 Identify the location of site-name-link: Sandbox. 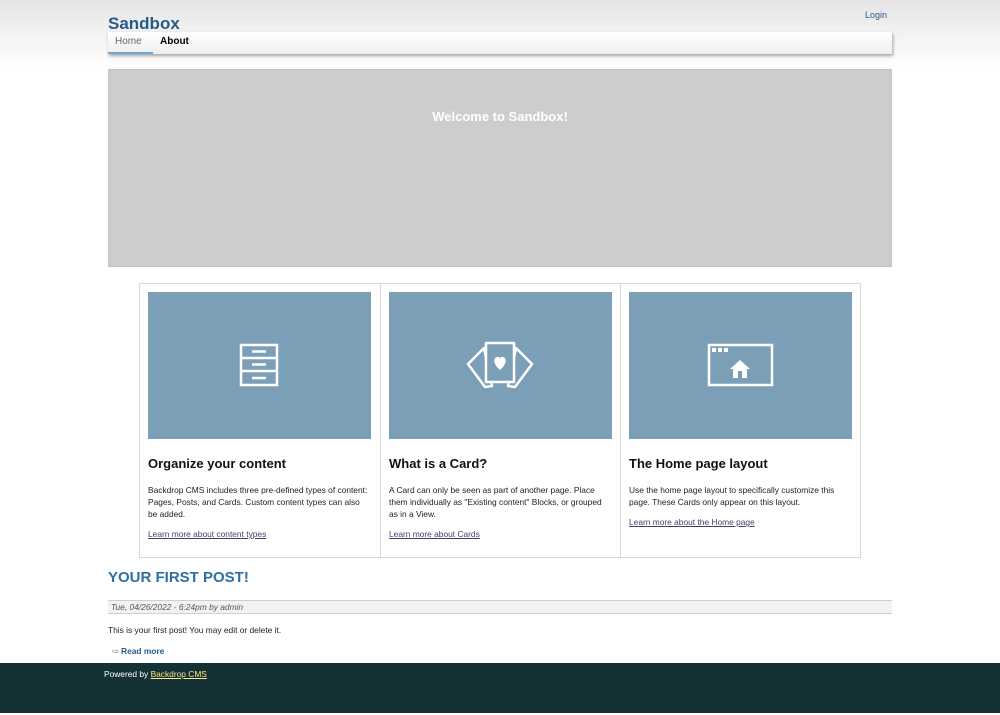
(144, 24).